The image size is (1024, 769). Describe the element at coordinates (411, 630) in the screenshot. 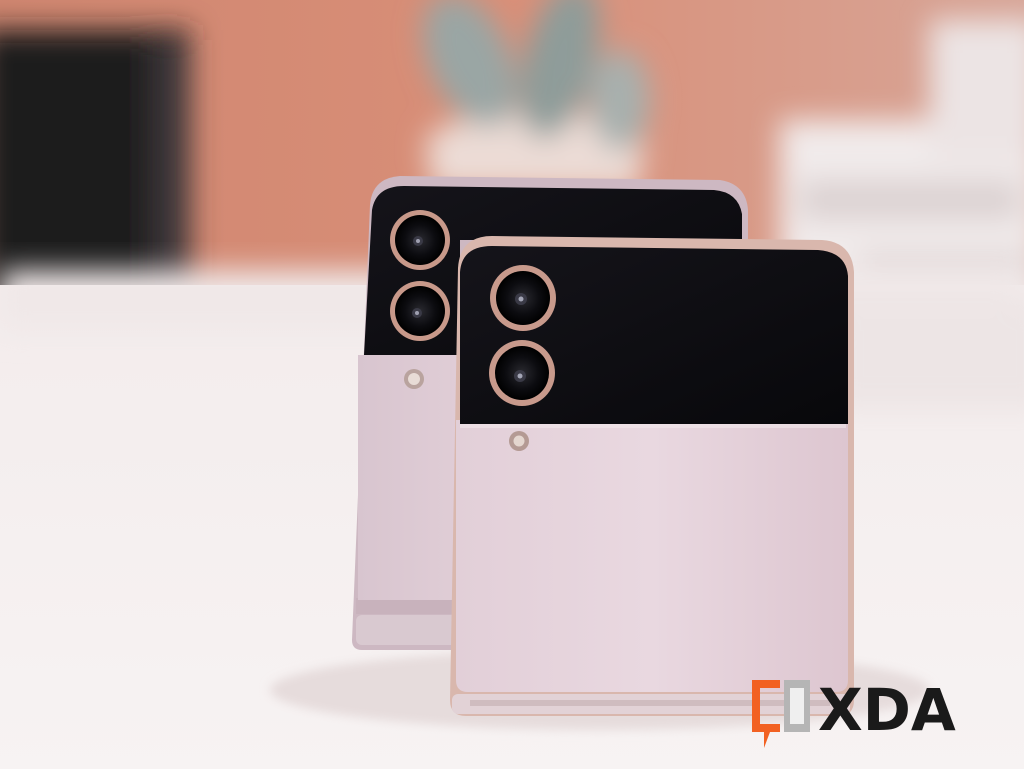

I see `back-phone-hinge` at that location.